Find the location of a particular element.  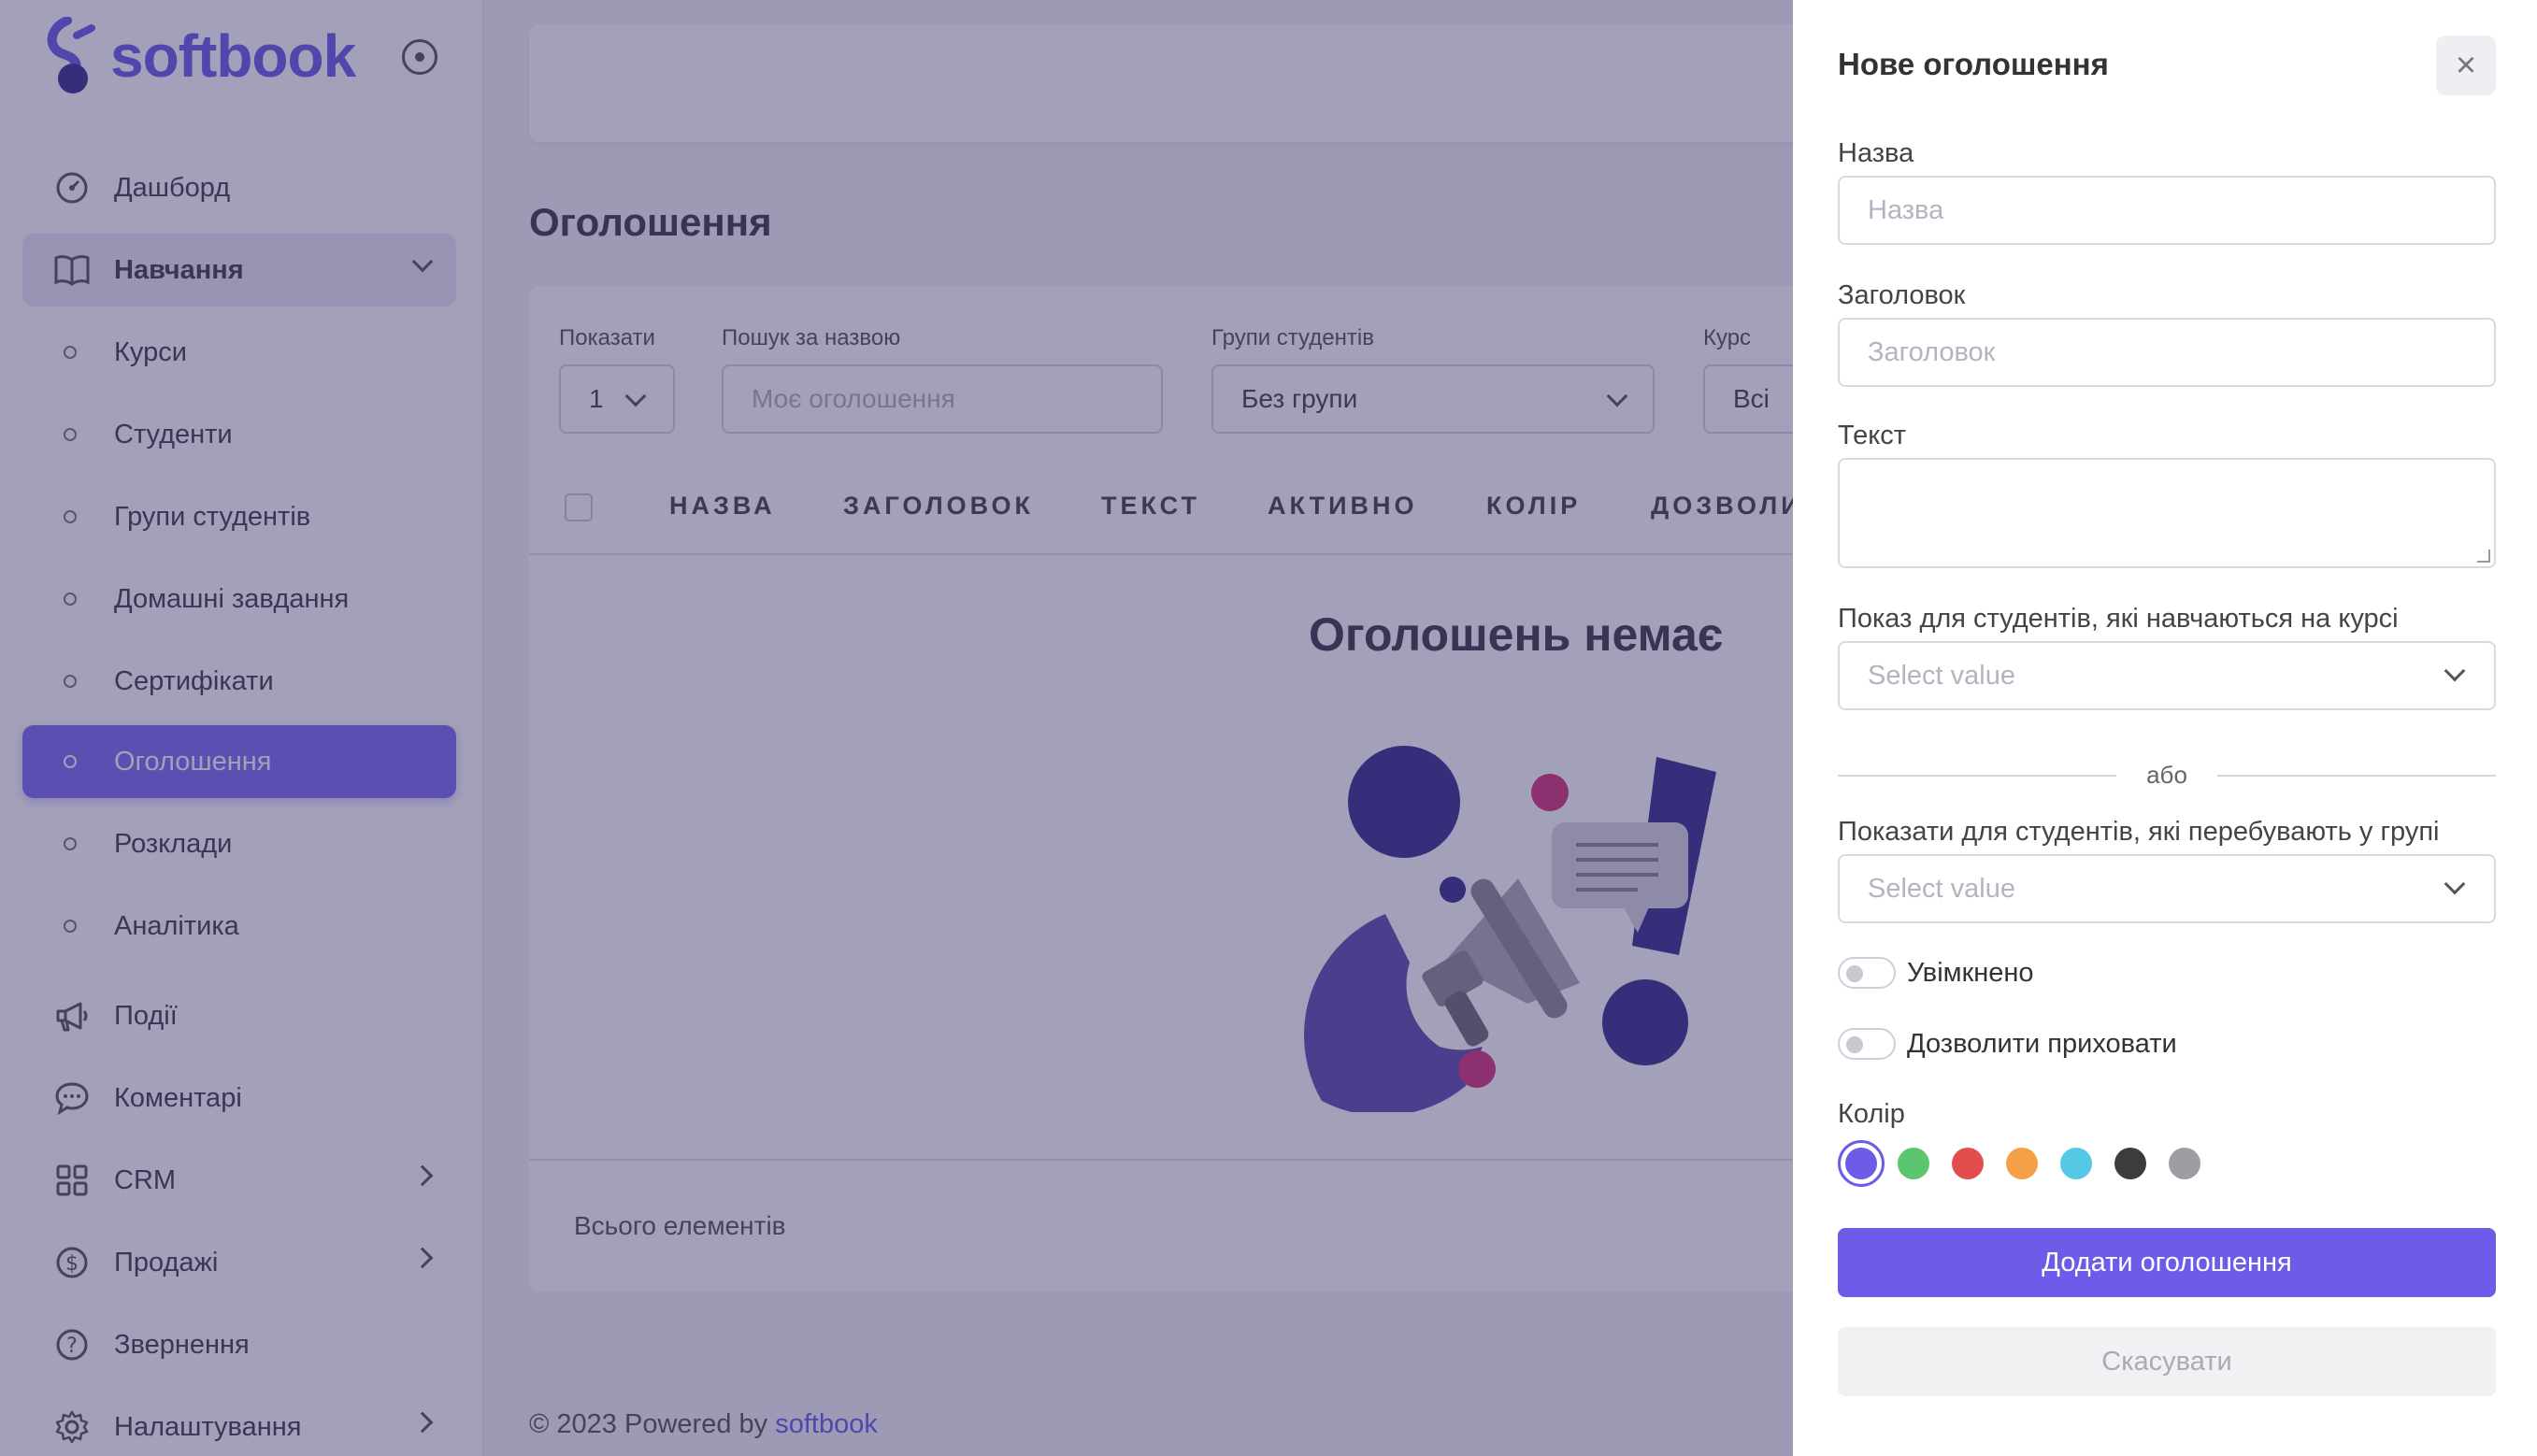

color-swatch-purple is located at coordinates (1861, 1163).